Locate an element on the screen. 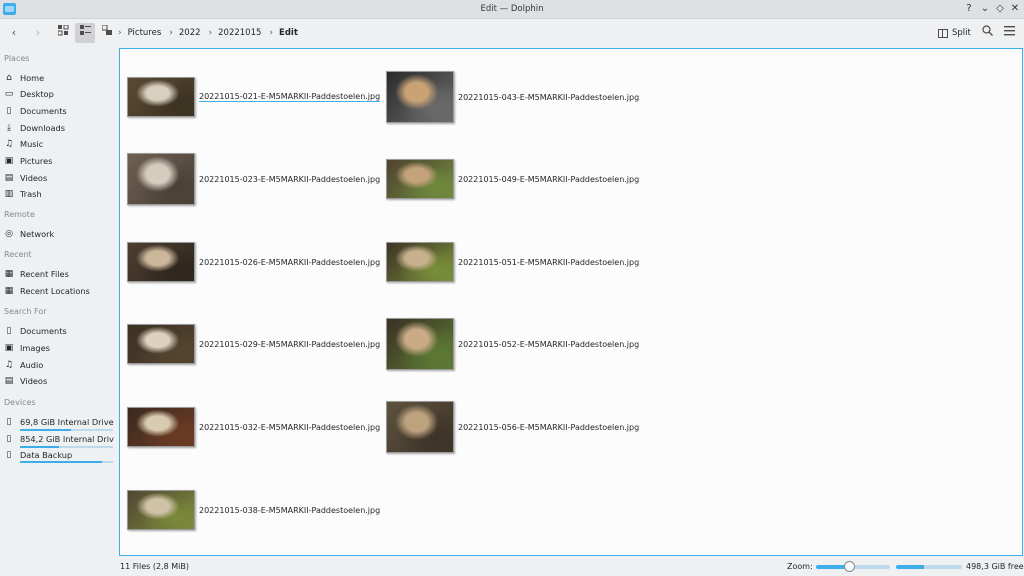  hamburger-menu-icon is located at coordinates (1009, 33).